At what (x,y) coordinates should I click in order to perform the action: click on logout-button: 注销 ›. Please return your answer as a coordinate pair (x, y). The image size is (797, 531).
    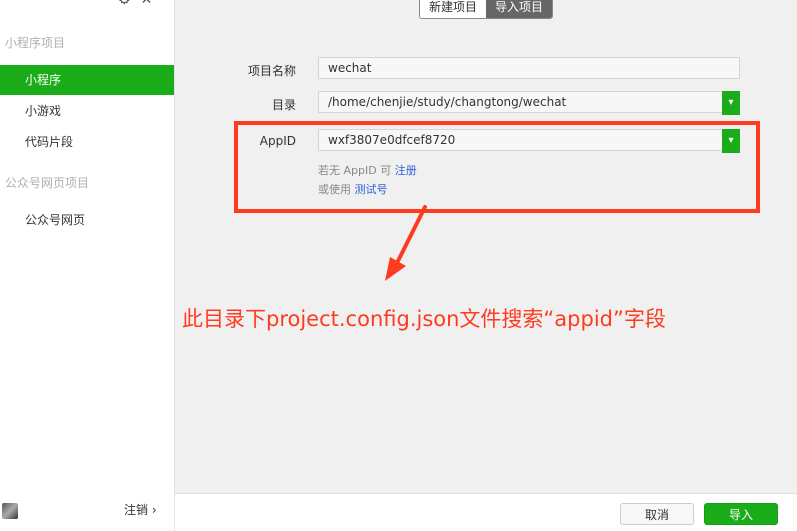
    Looking at the image, I should click on (140, 509).